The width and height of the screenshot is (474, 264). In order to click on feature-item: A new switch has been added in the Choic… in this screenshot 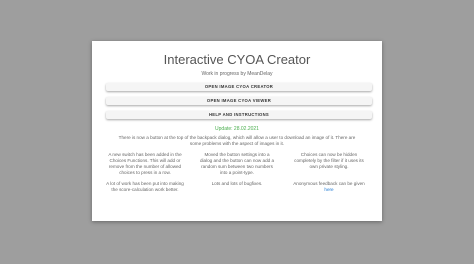, I will do `click(145, 163)`.